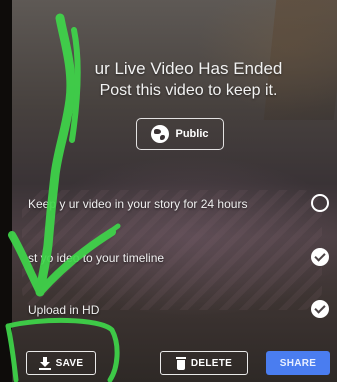  I want to click on share-button: SHARE, so click(298, 363).